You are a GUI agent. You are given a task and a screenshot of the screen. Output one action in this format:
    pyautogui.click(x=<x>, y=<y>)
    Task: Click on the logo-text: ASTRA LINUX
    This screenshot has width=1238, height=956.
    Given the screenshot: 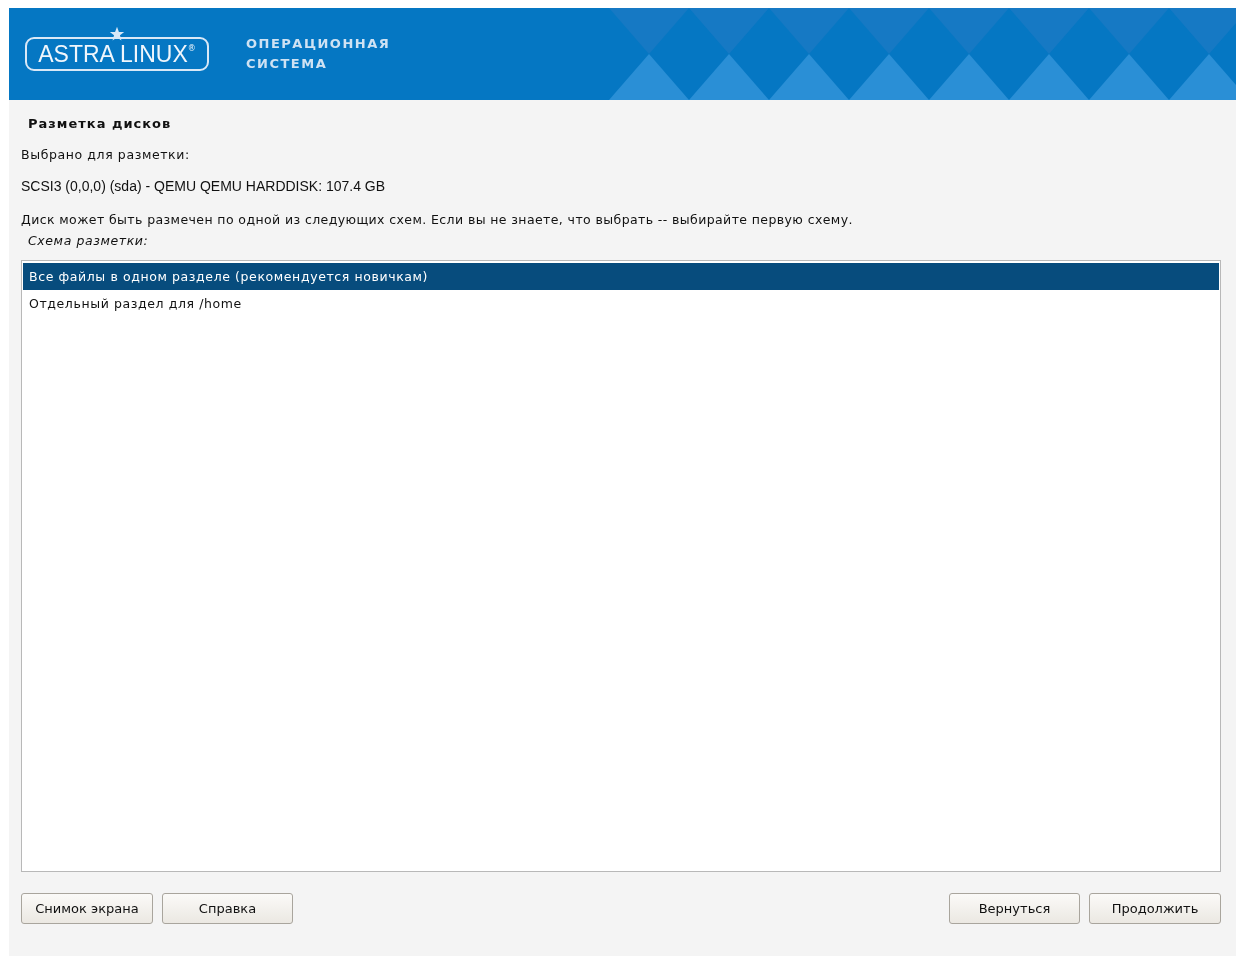 What is the action you would take?
    pyautogui.click(x=113, y=54)
    